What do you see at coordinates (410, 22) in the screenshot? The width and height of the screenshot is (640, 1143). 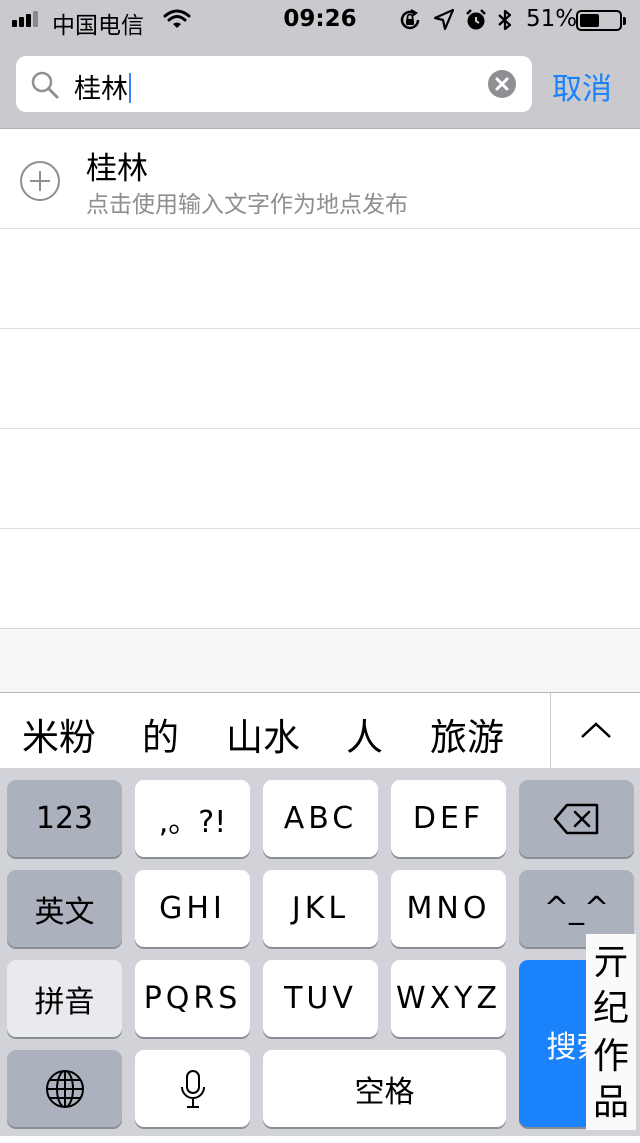 I see `orientation-lock-icon` at bounding box center [410, 22].